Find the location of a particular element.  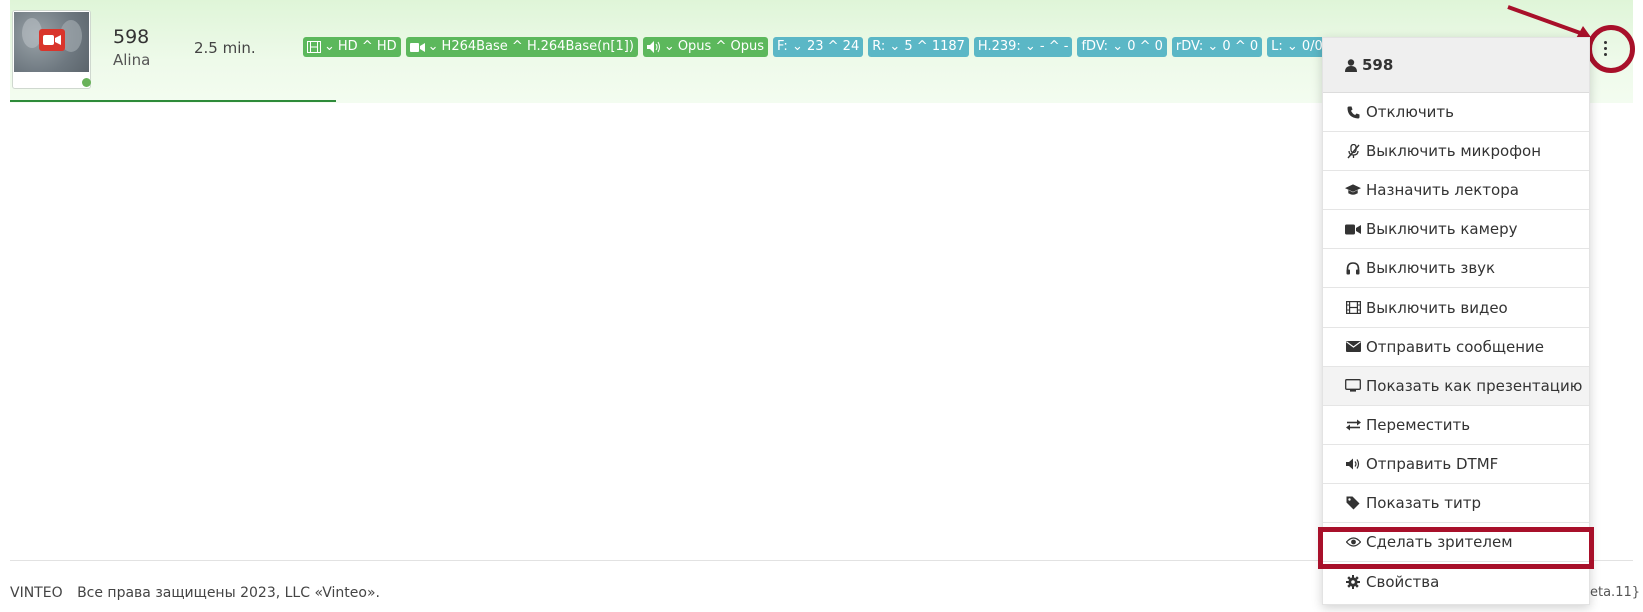

menu-item-assign-lecturer: Назначить лектора is located at coordinates (1456, 191).